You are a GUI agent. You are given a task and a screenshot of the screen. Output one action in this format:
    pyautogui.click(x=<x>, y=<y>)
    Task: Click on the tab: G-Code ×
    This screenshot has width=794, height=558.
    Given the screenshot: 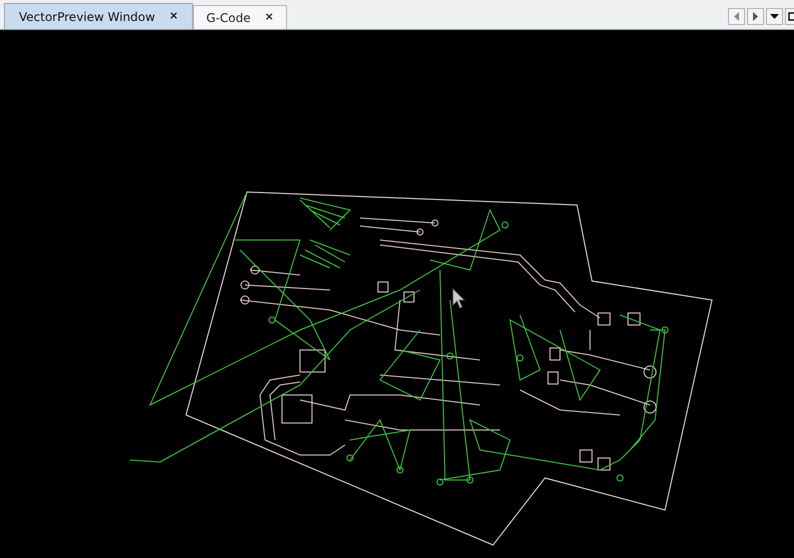 What is the action you would take?
    pyautogui.click(x=240, y=17)
    